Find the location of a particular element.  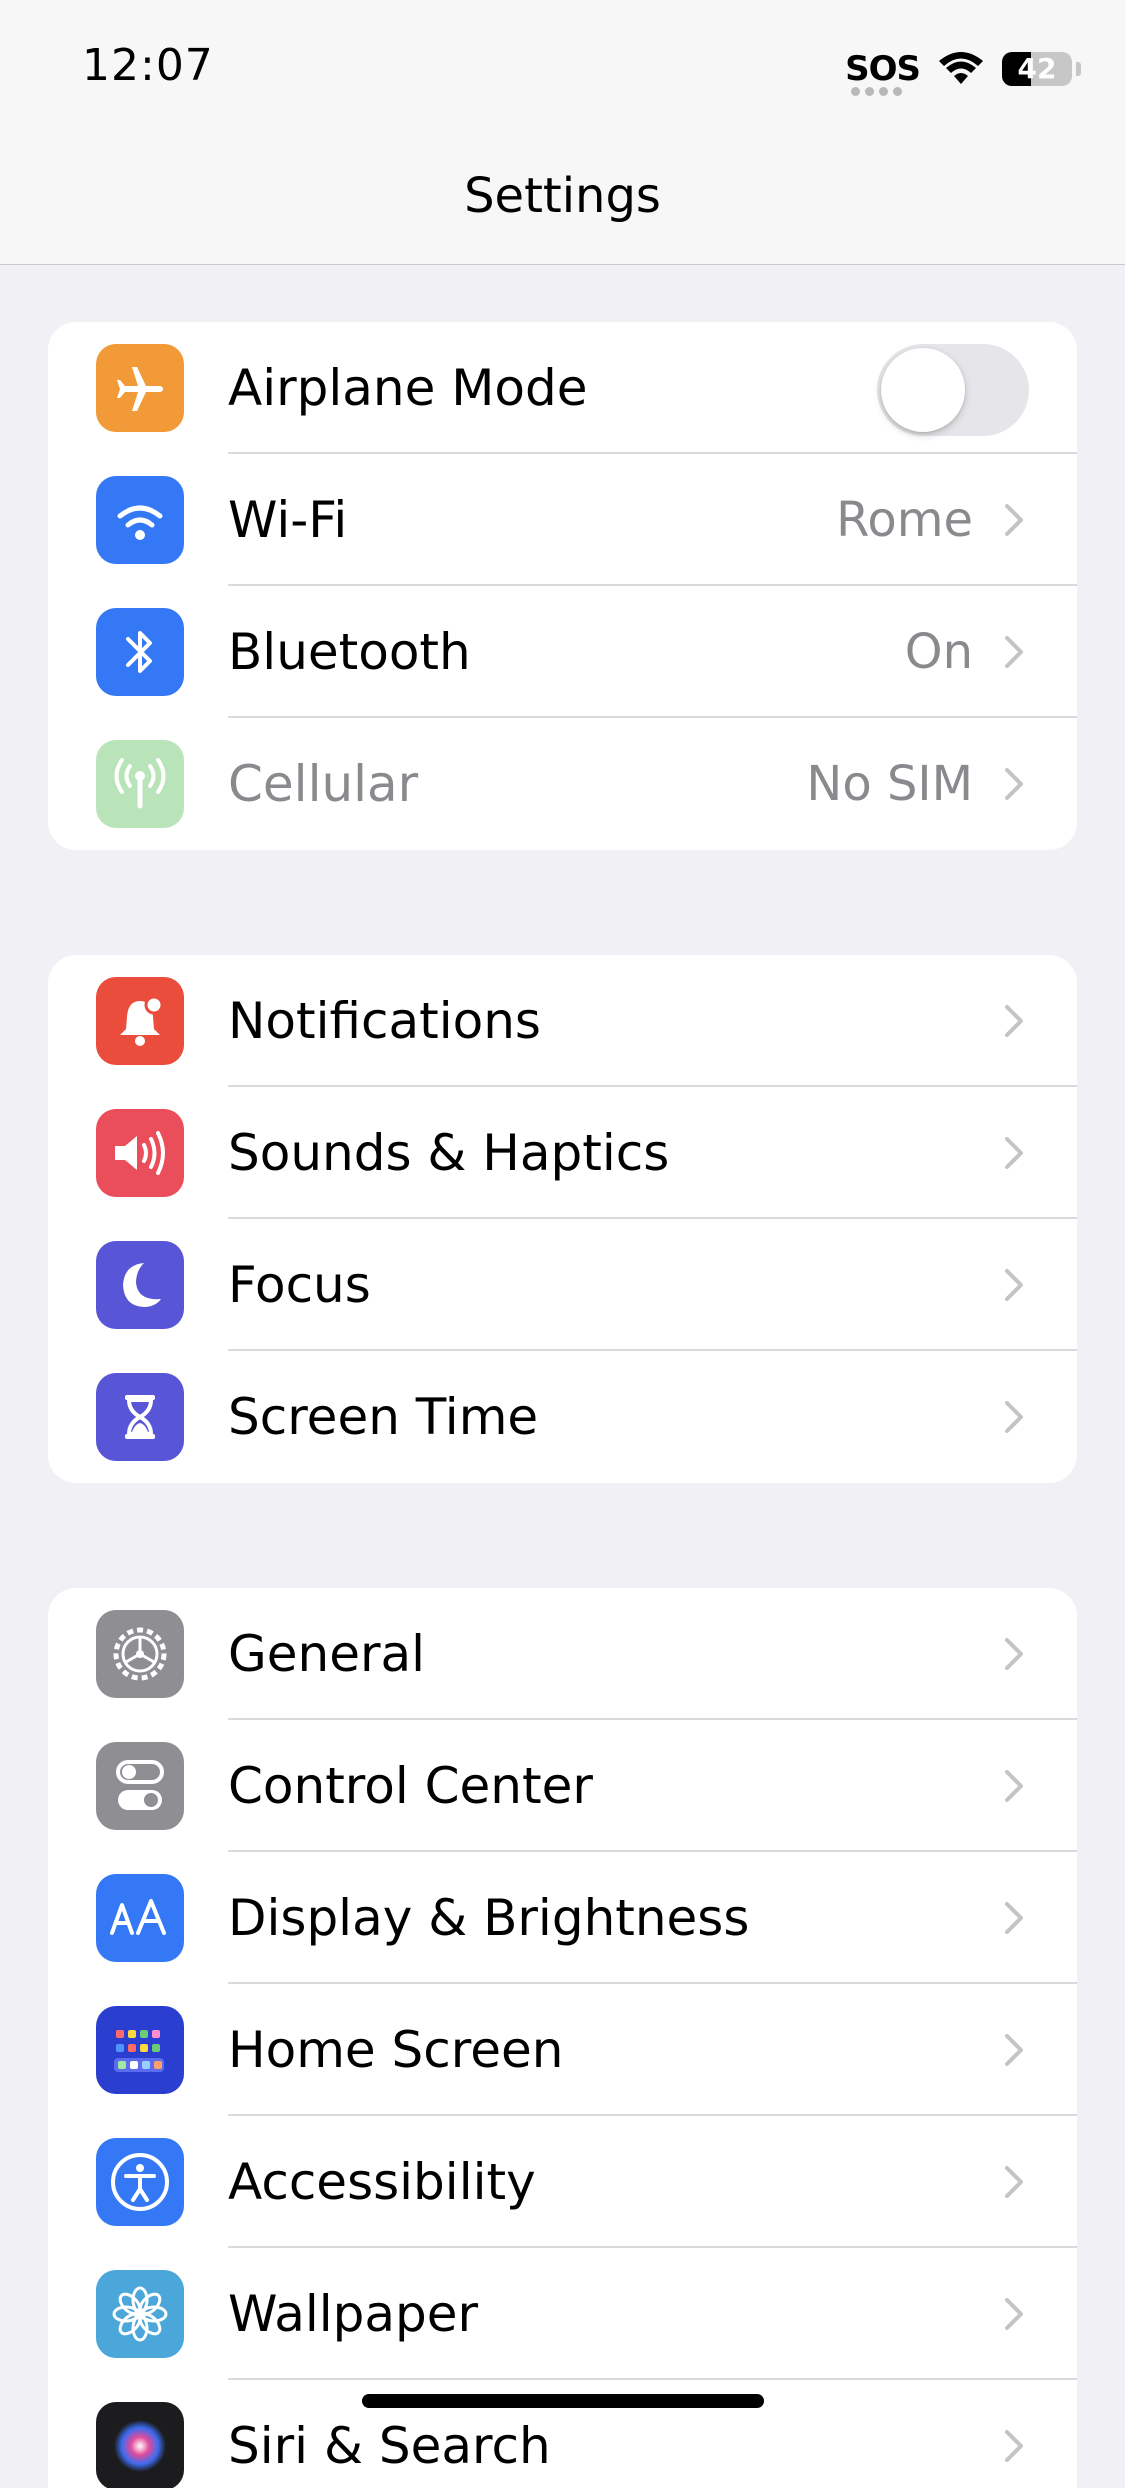

settings-row-label: Airplane Mode is located at coordinates (408, 388).